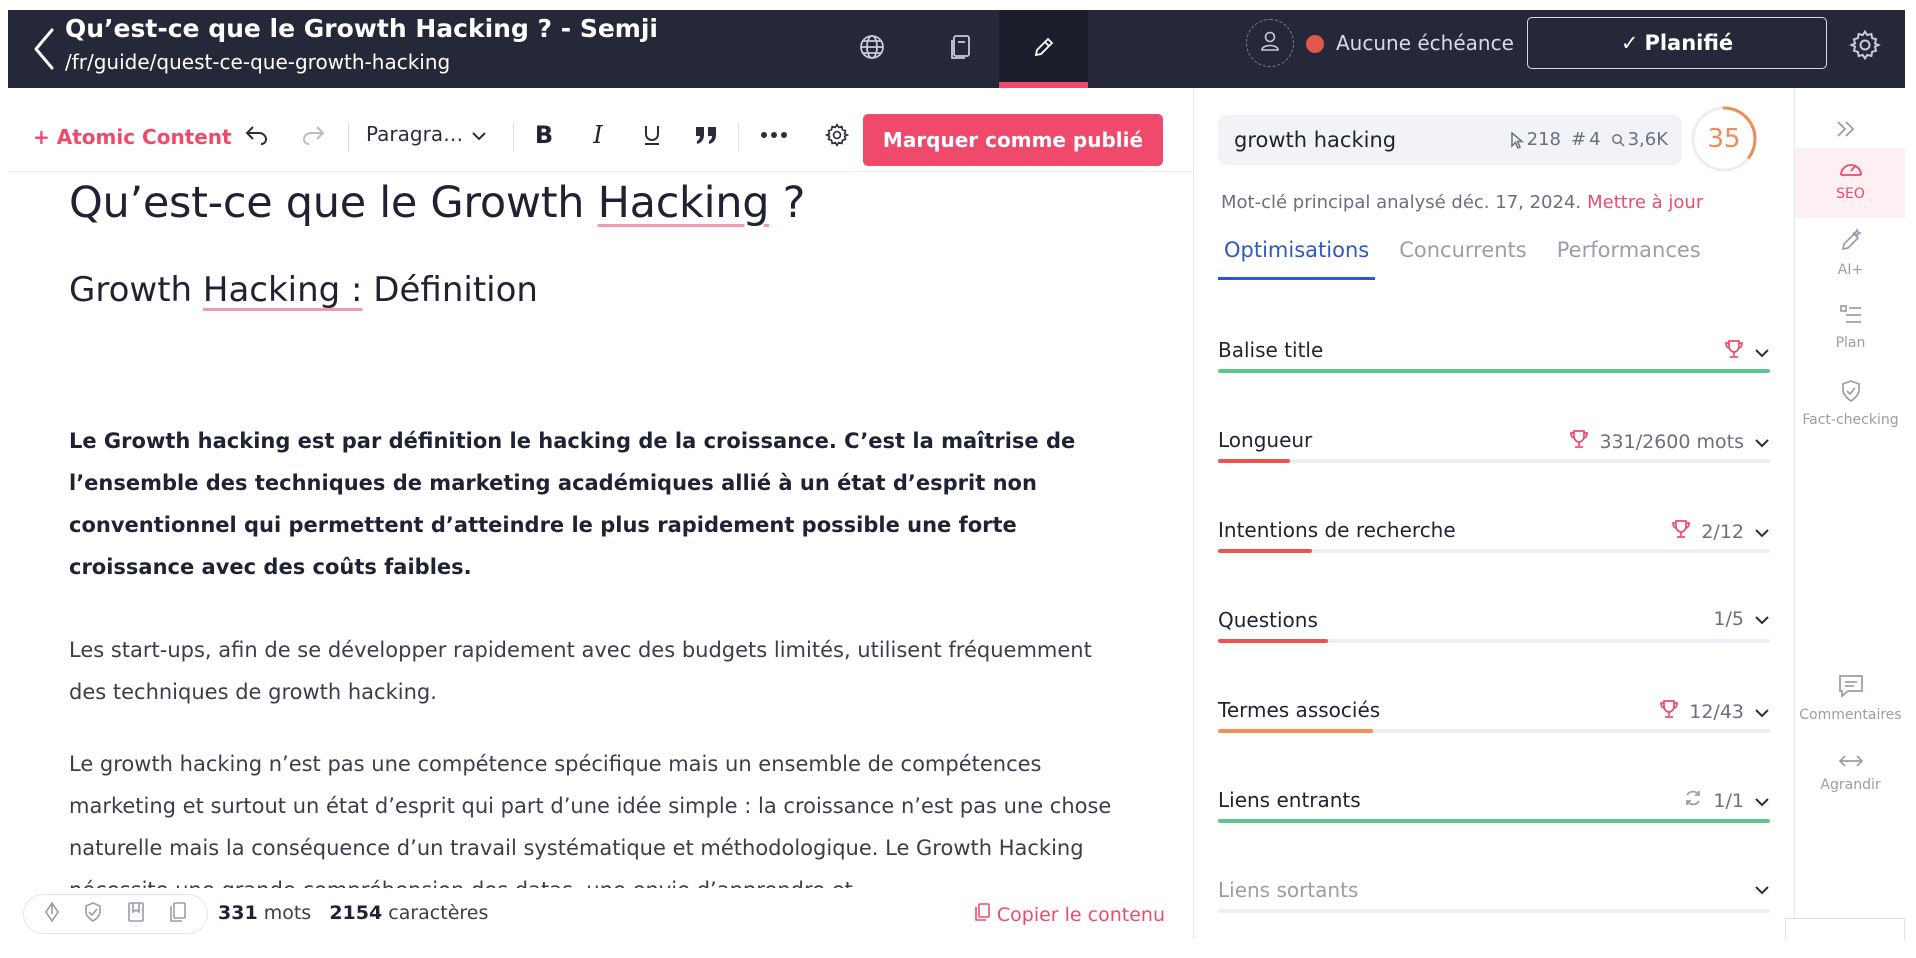 This screenshot has width=1916, height=958. Describe the element at coordinates (1494, 538) in the screenshot. I see `criterion-row: Intentions de recherche 2/12` at that location.